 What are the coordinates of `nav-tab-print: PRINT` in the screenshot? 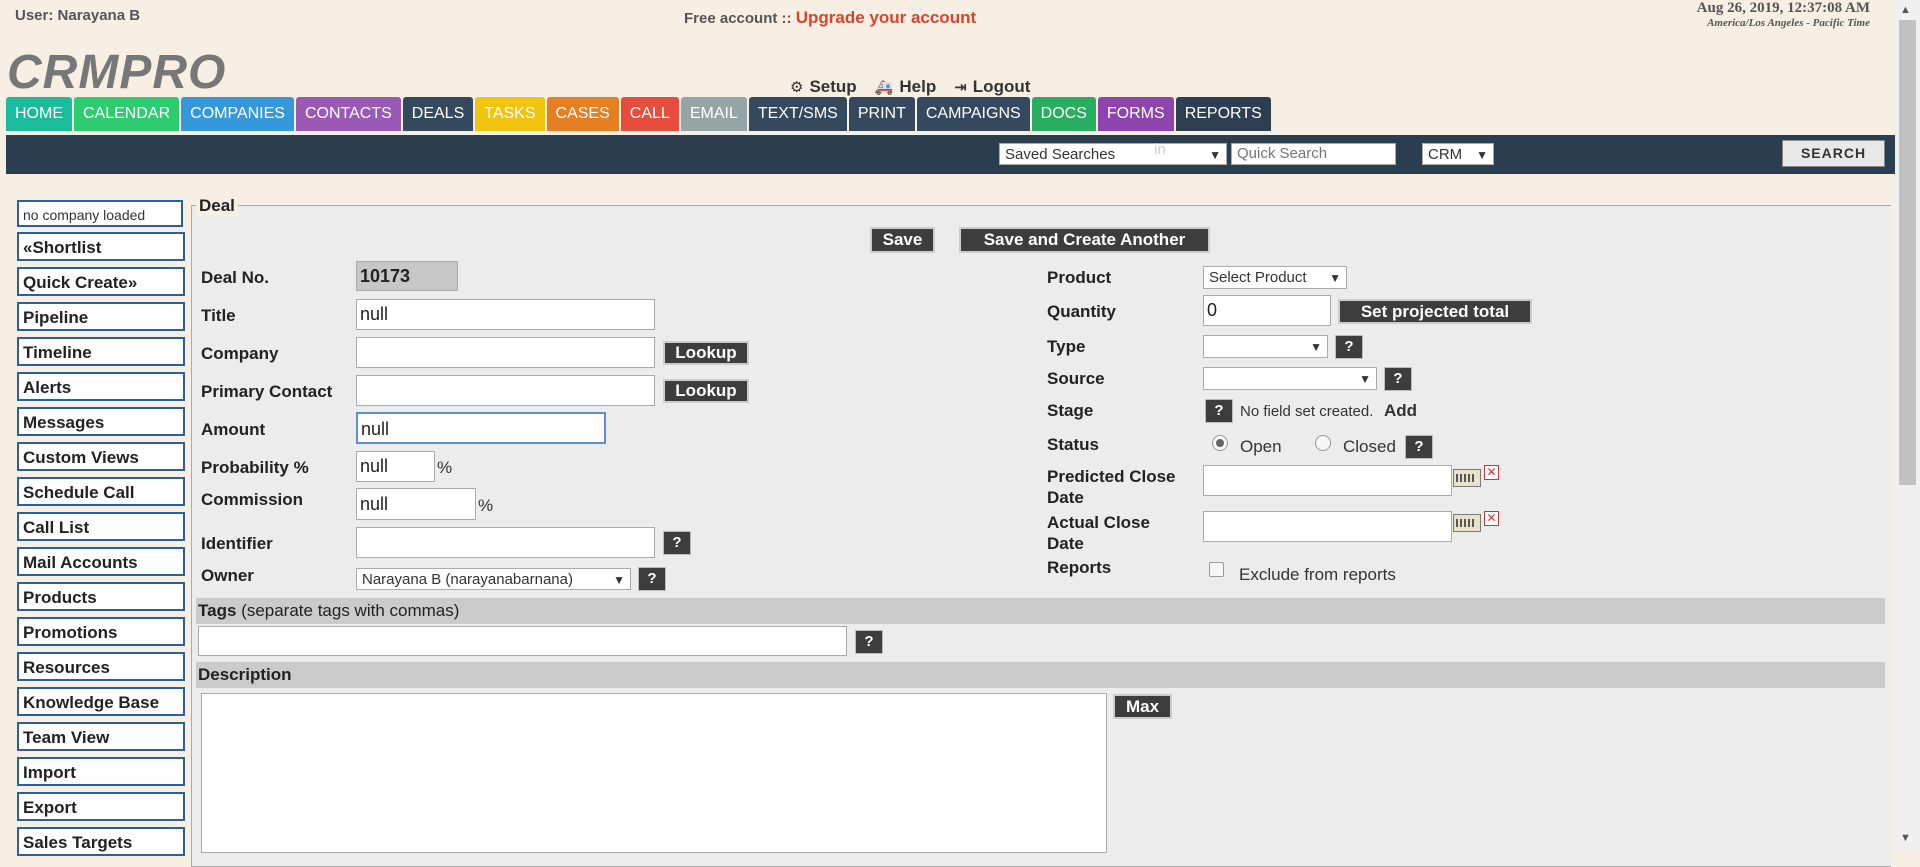 It's located at (881, 114).